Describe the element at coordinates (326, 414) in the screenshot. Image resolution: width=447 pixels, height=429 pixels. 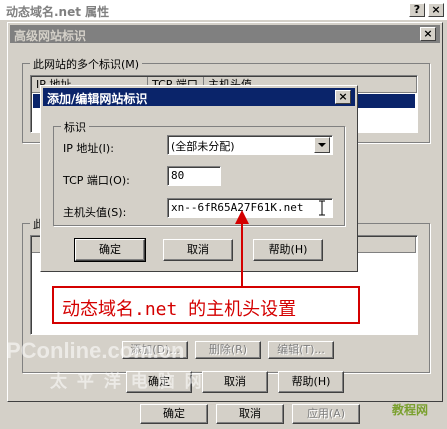
I see `properties-apply-button: 应用(A)` at that location.